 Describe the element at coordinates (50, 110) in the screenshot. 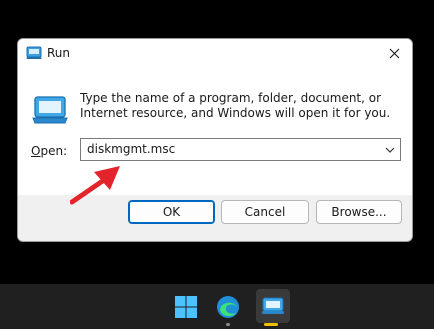

I see `run-program-icon` at that location.